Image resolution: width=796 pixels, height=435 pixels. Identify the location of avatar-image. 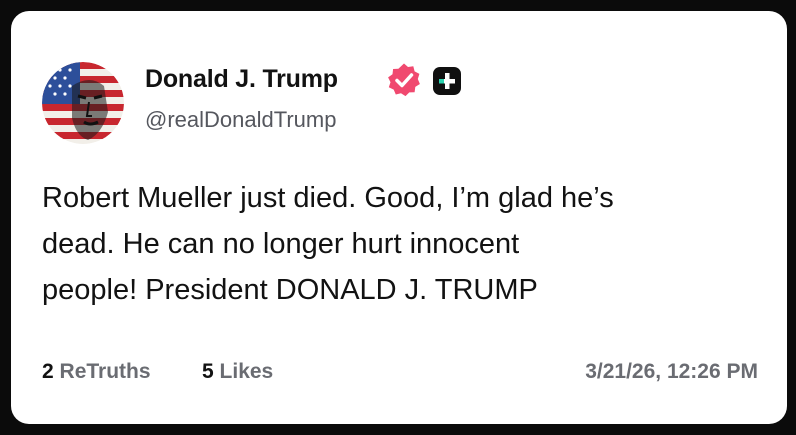
(83, 103).